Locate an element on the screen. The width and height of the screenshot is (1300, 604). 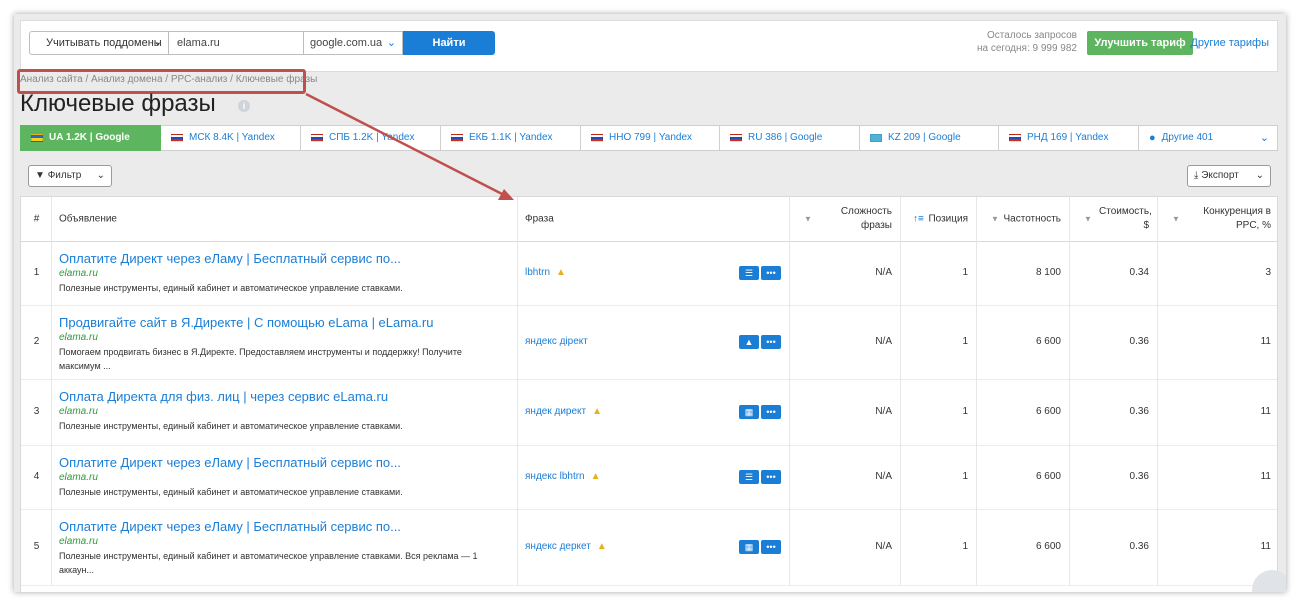
header-difficulty: ▼ Сложность фразы is located at coordinates (845, 219).